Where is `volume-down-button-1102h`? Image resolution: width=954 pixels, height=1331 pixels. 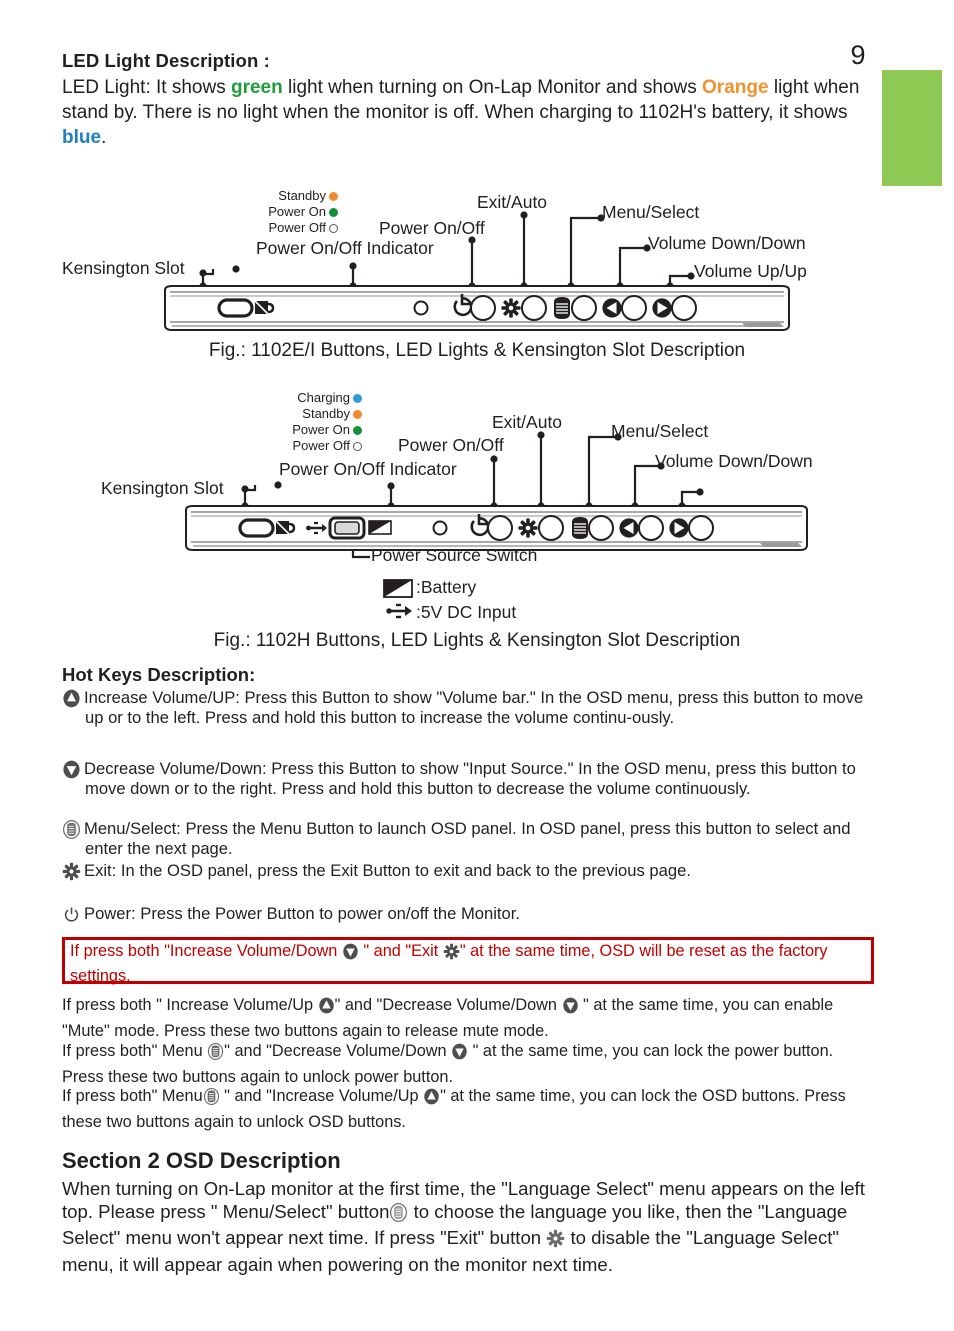 volume-down-button-1102h is located at coordinates (641, 528).